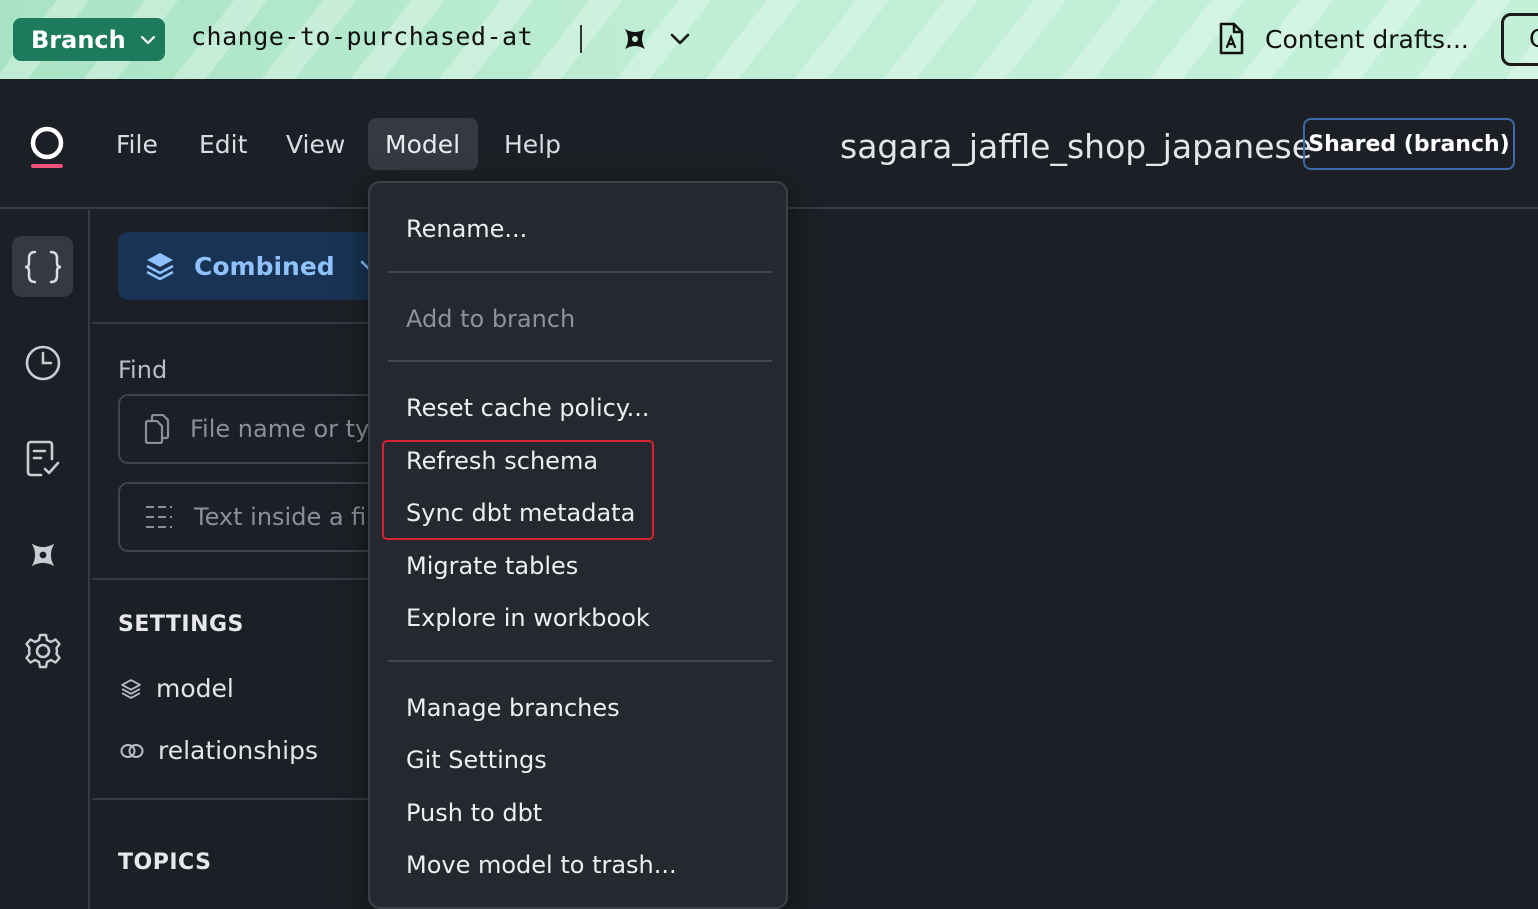  I want to click on branch-button: Branch, so click(89, 39).